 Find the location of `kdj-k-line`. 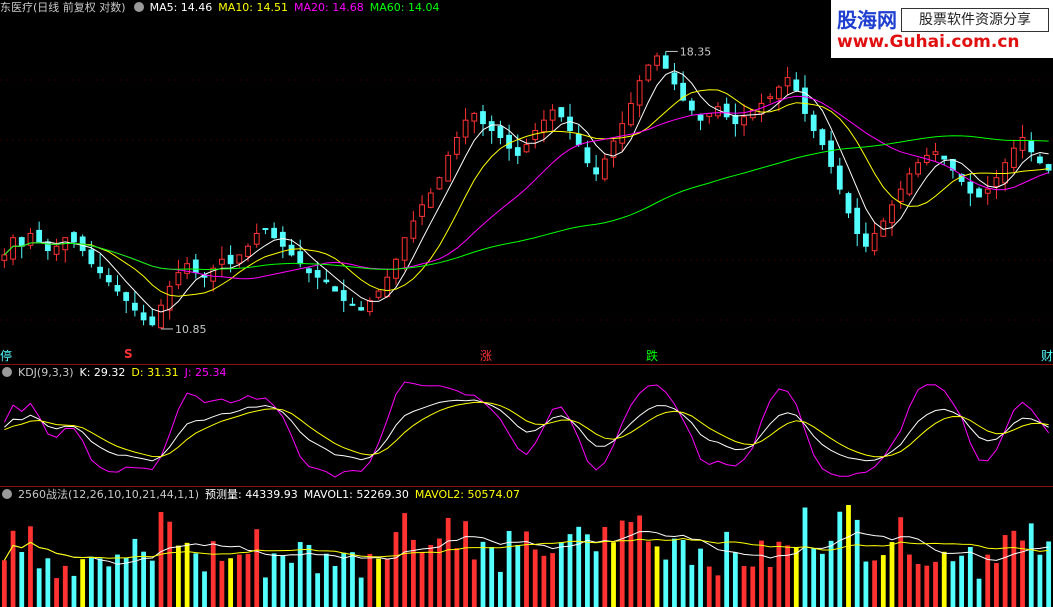

kdj-k-line is located at coordinates (526, 430).